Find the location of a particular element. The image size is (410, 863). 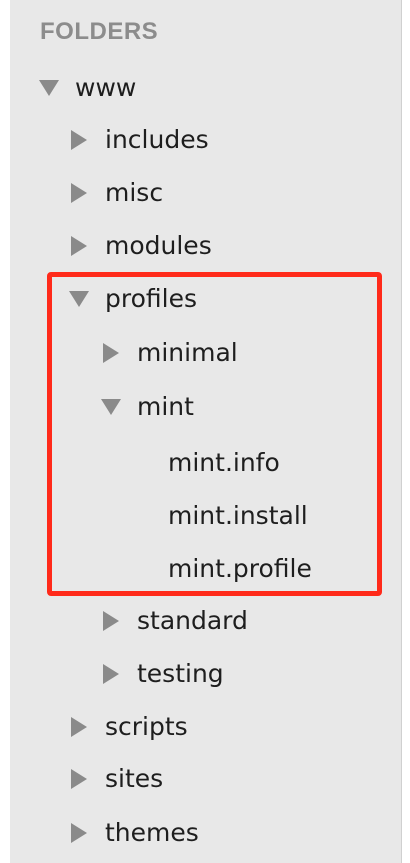

tree-item-modules: modules is located at coordinates (139, 245).